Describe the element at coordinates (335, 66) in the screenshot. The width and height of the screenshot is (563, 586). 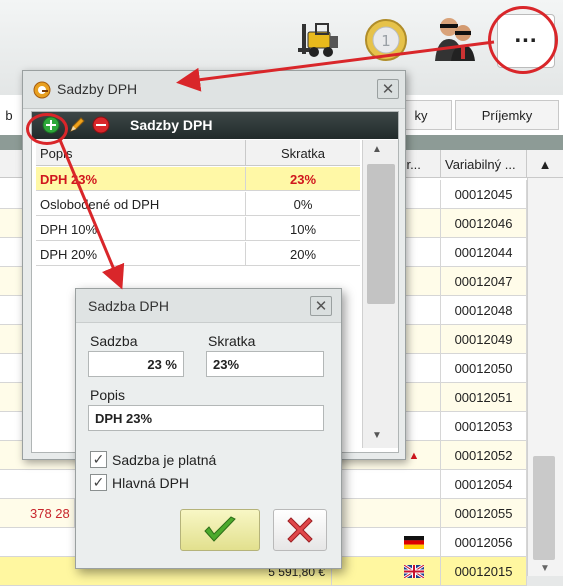
I see `arrow-more-to-window` at that location.